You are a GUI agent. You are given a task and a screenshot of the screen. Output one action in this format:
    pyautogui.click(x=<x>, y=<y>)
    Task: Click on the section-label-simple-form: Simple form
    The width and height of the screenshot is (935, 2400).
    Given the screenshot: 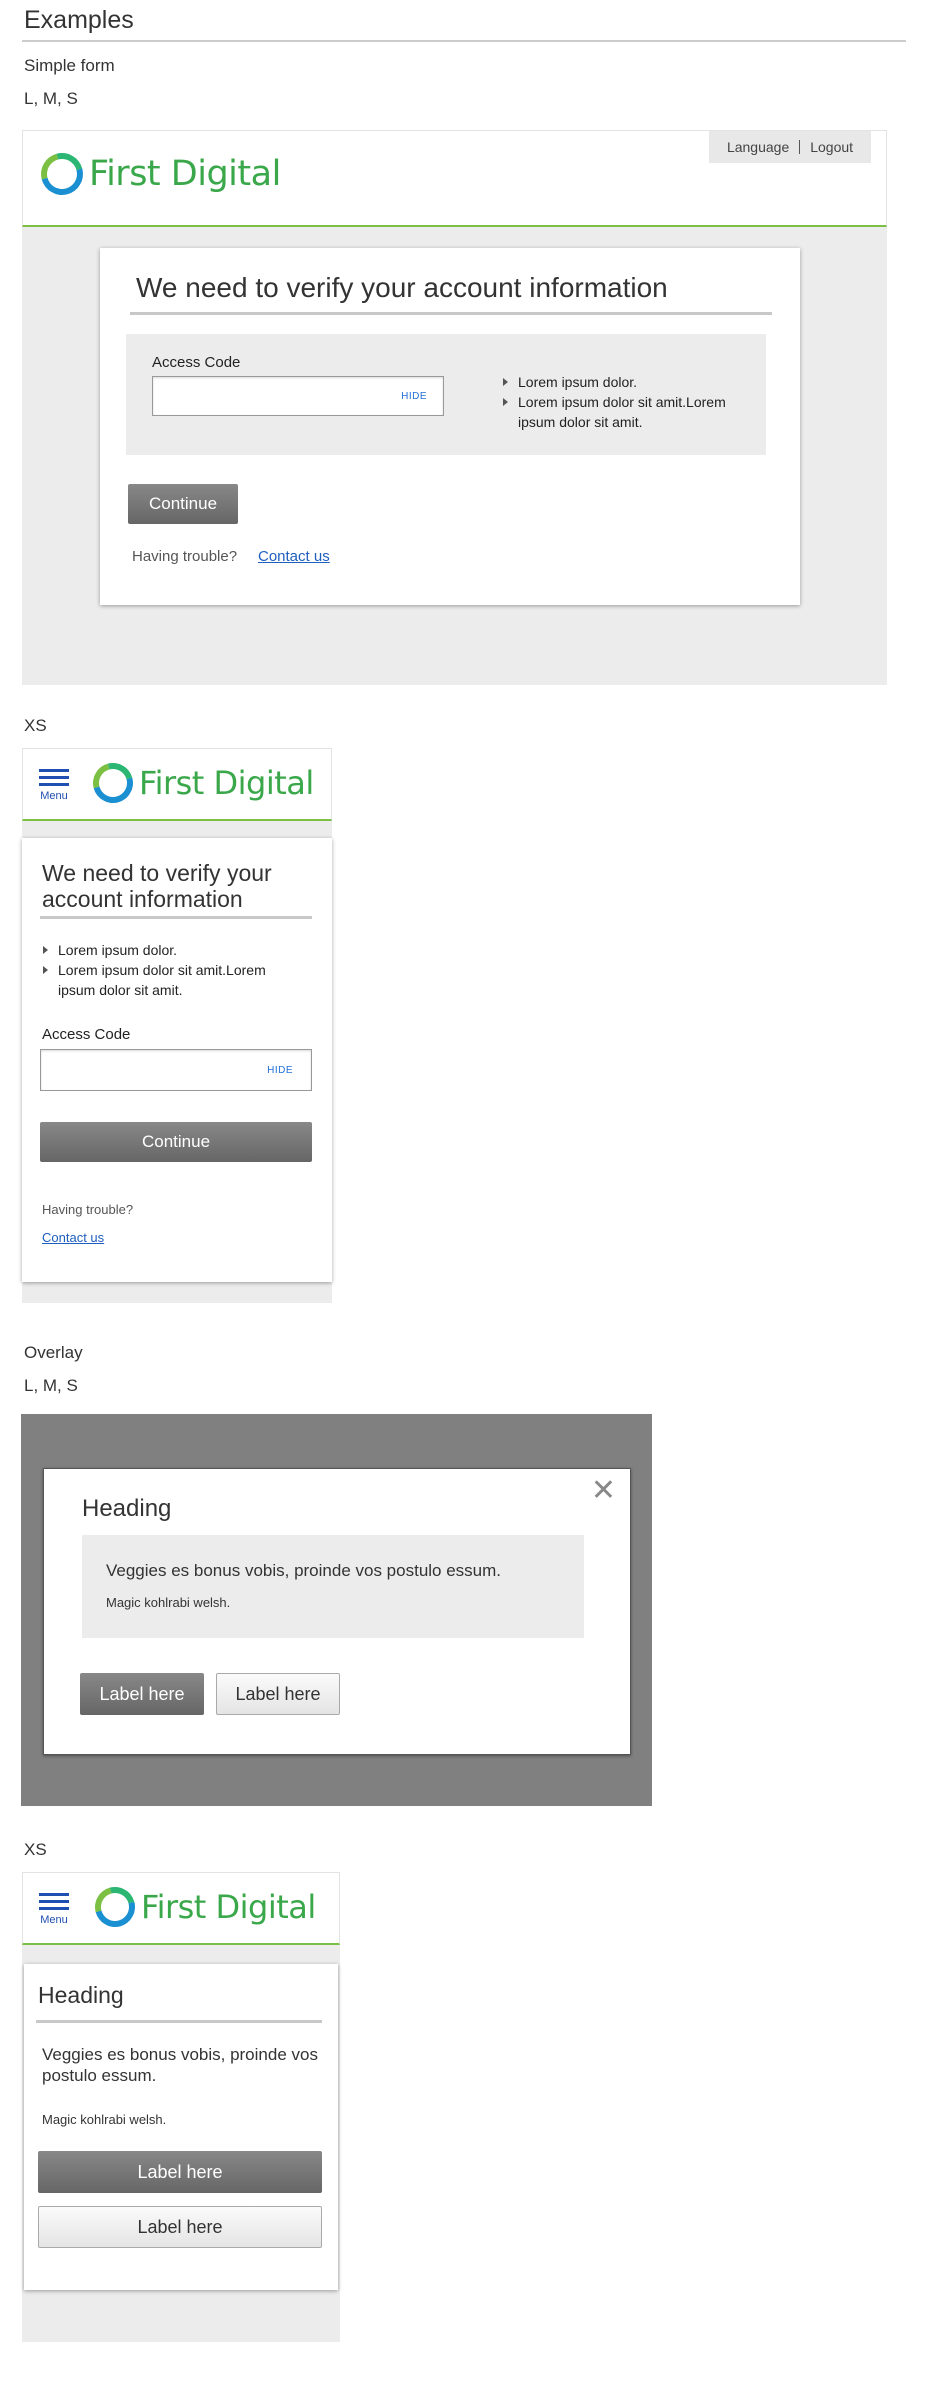 What is the action you would take?
    pyautogui.click(x=69, y=65)
    